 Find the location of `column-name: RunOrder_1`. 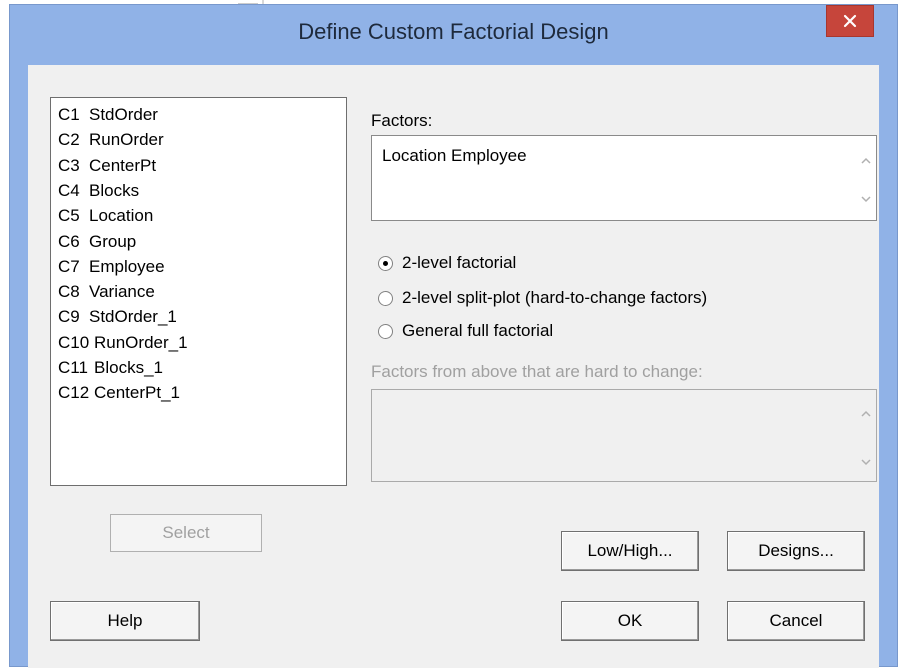

column-name: RunOrder_1 is located at coordinates (141, 342).